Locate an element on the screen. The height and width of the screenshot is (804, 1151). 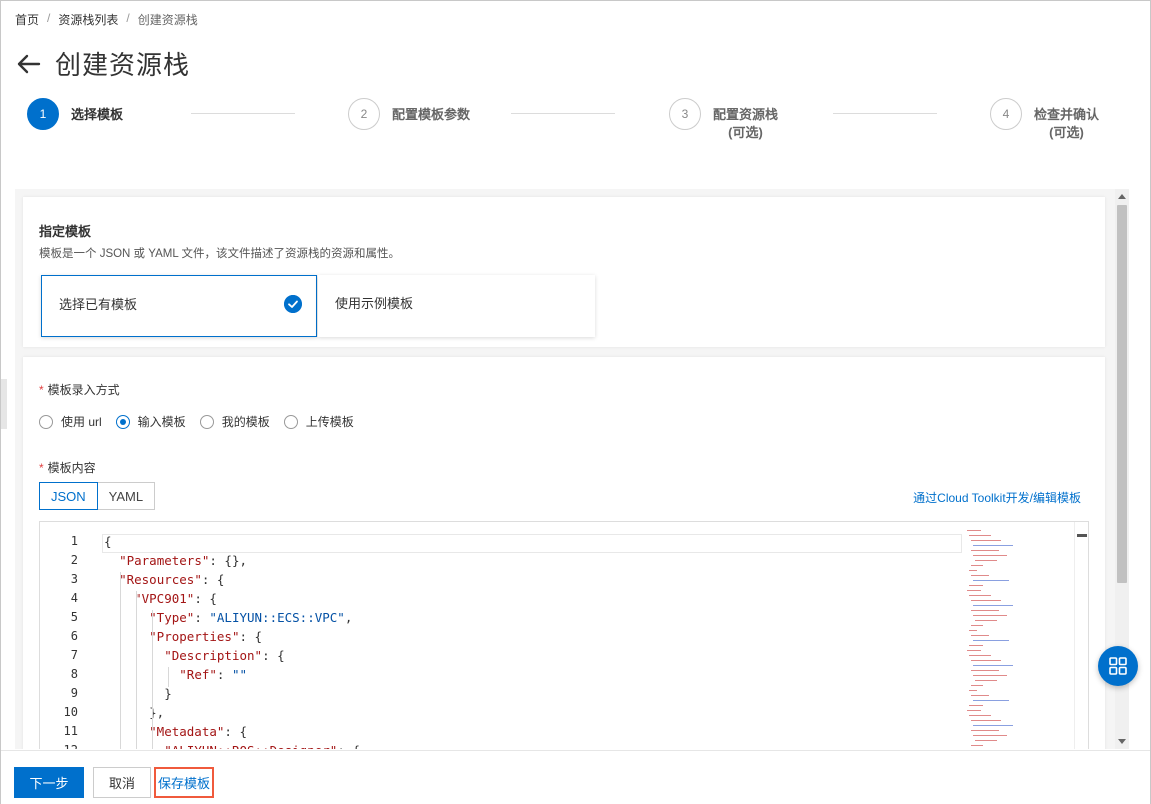
radio-my-template: 我的模板 is located at coordinates (234, 421).